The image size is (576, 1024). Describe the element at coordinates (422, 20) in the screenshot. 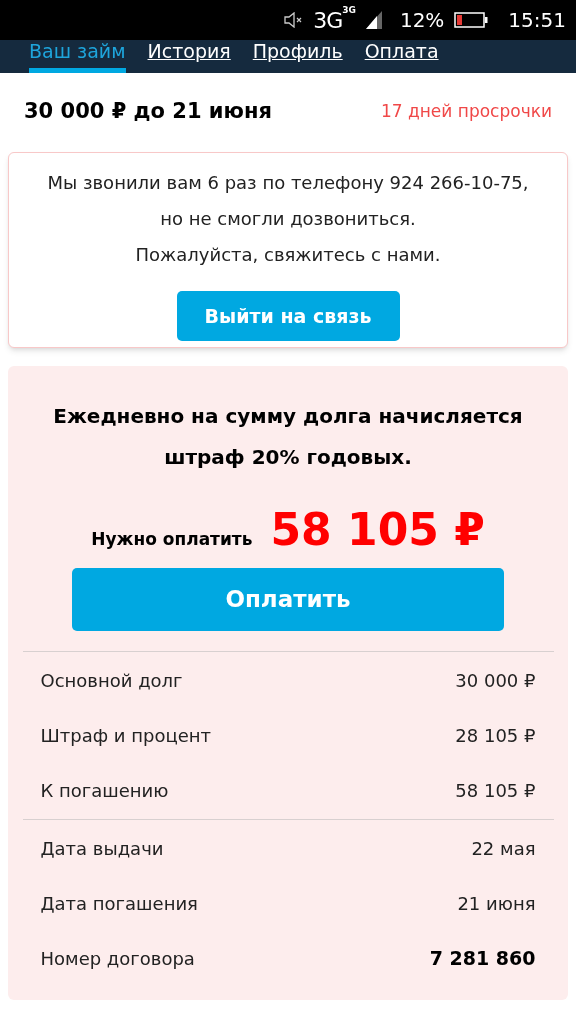

I see `battery-percent: 12%` at that location.